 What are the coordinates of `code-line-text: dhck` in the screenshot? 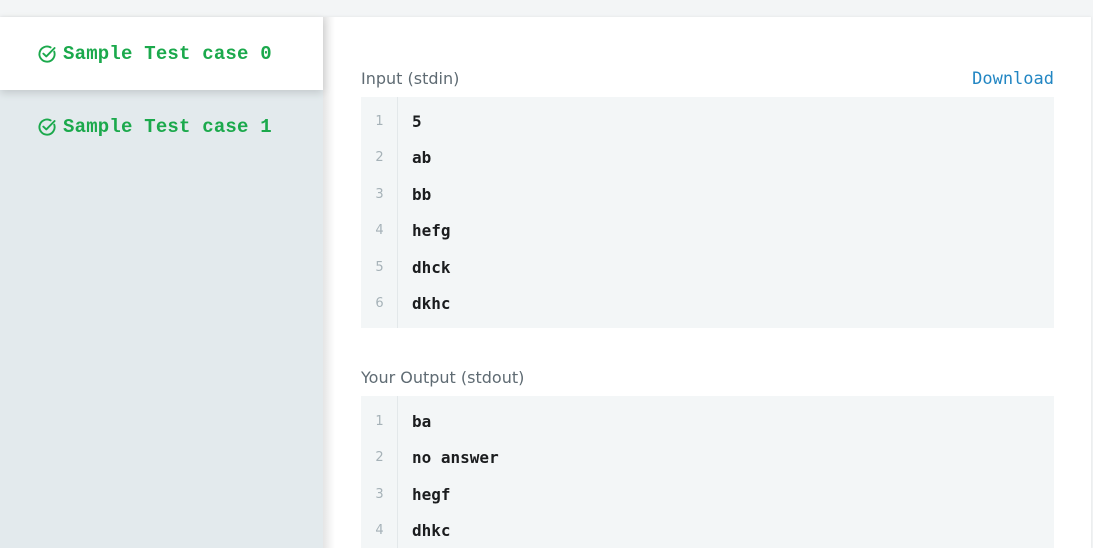 It's located at (431, 267).